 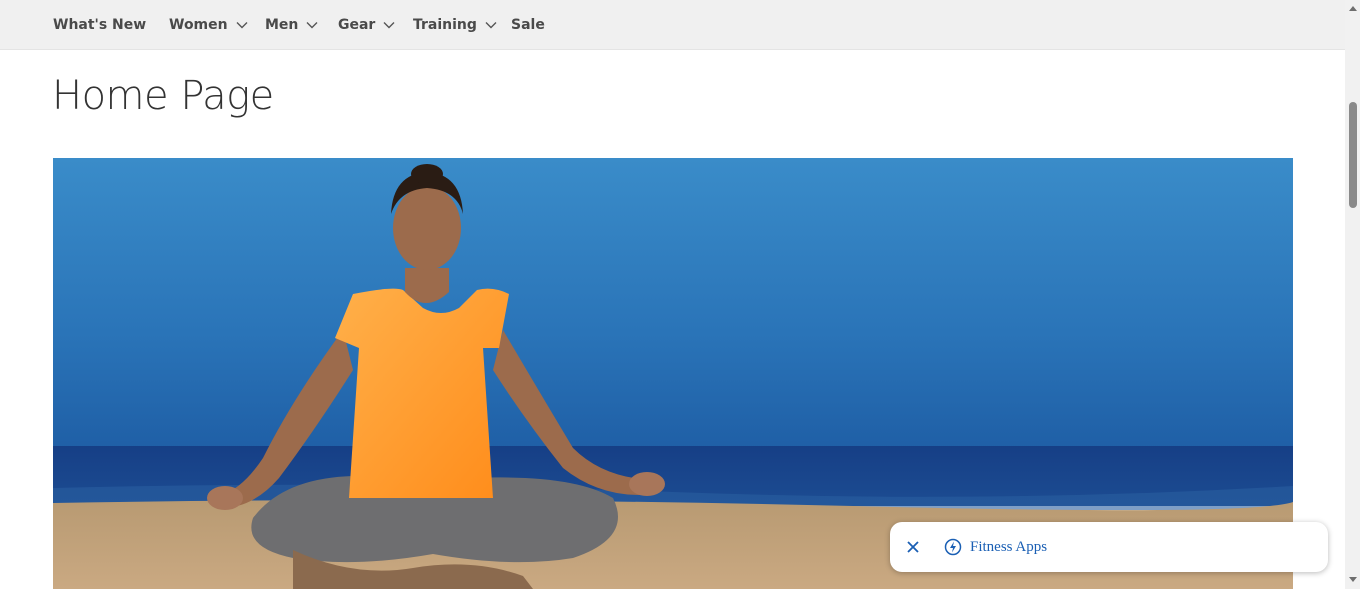 What do you see at coordinates (1352, 7) in the screenshot?
I see `scroll-up-arrow-icon` at bounding box center [1352, 7].